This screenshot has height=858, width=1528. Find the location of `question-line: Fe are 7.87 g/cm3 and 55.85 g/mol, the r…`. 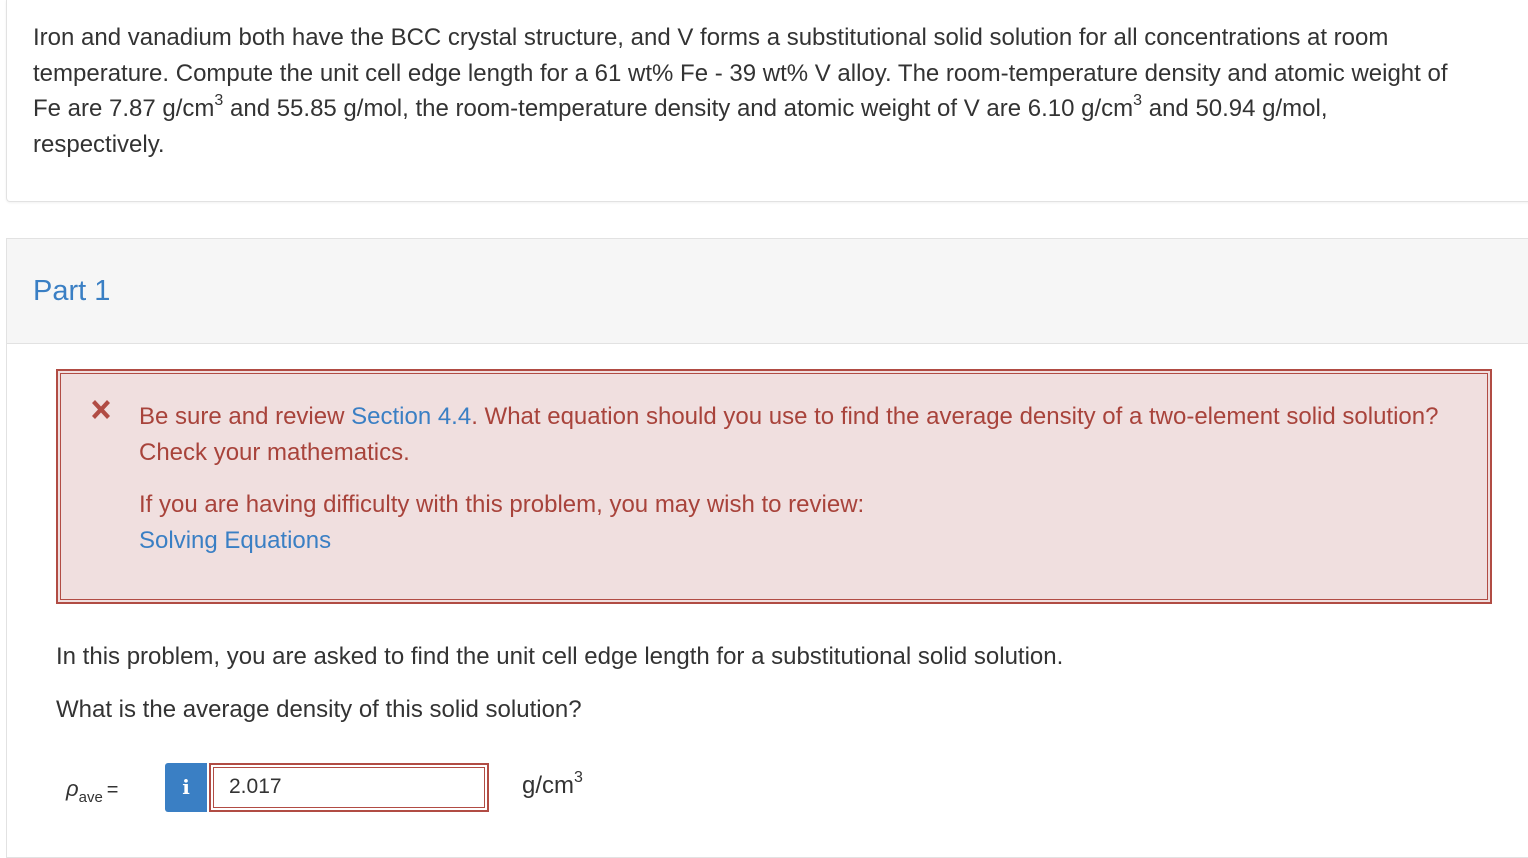

question-line: Fe are 7.87 g/cm3 and 55.85 g/mol, the r… is located at coordinates (680, 107).